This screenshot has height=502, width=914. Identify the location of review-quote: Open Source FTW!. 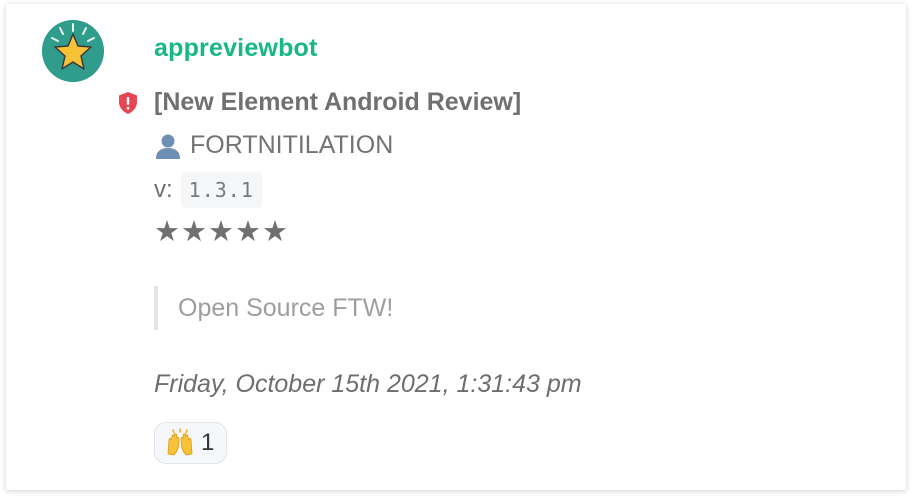
(273, 308).